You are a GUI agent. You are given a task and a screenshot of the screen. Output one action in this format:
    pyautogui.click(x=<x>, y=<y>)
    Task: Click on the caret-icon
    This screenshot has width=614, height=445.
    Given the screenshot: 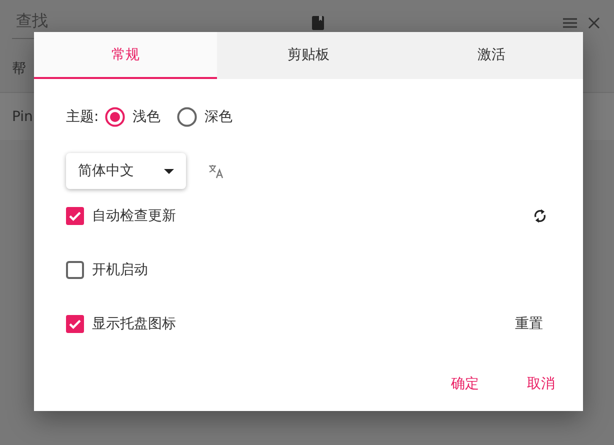 What is the action you would take?
    pyautogui.click(x=169, y=171)
    